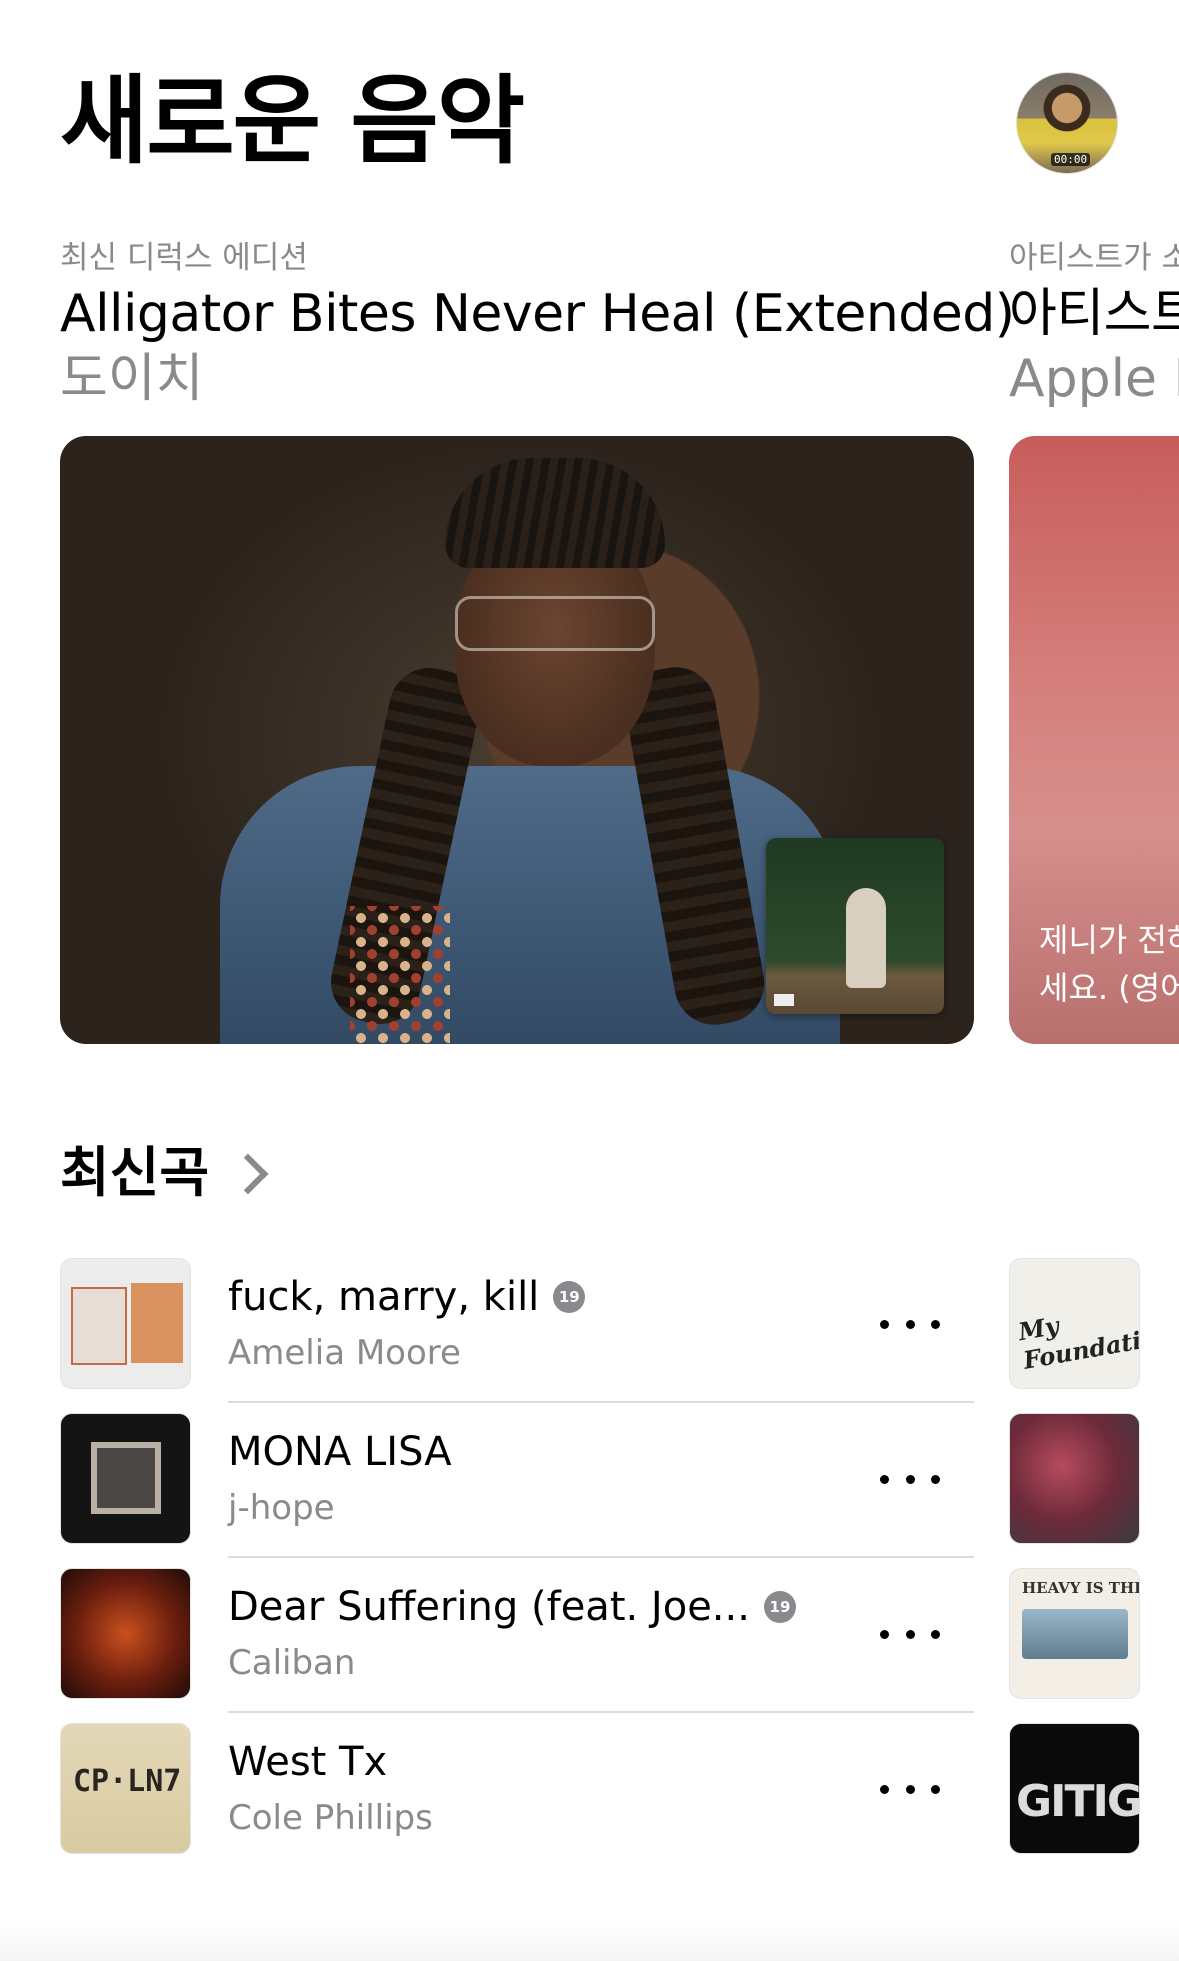 The width and height of the screenshot is (1179, 1961). Describe the element at coordinates (184, 258) in the screenshot. I see `featured-eyebrow: 최신 디럭스 에디션` at that location.